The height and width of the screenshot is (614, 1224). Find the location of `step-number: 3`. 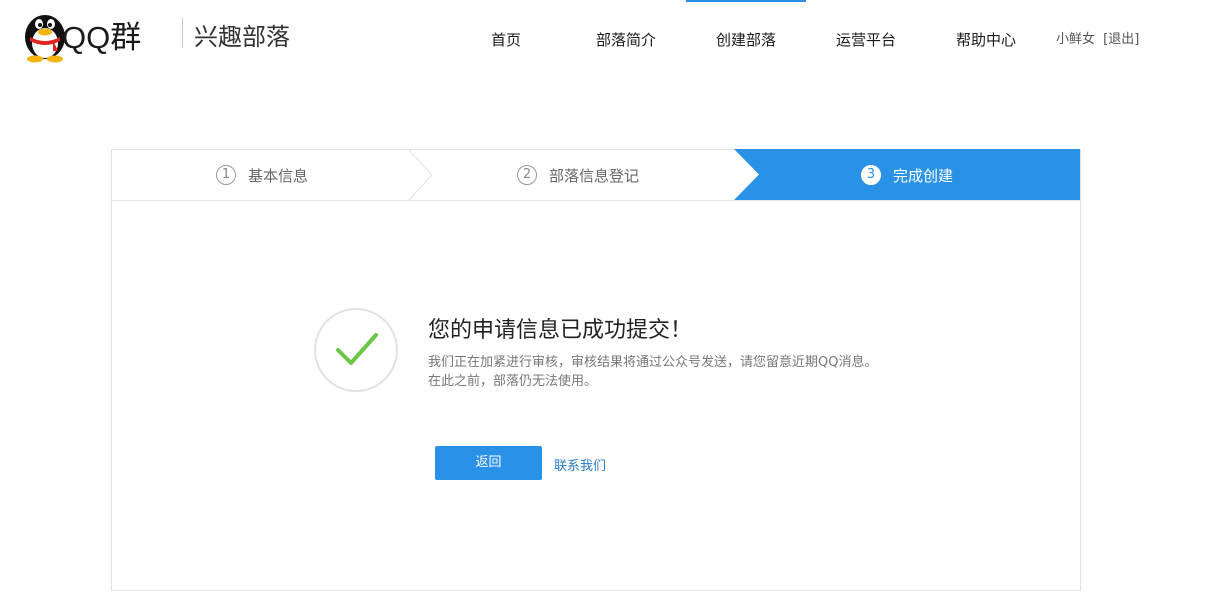

step-number: 3 is located at coordinates (870, 175).